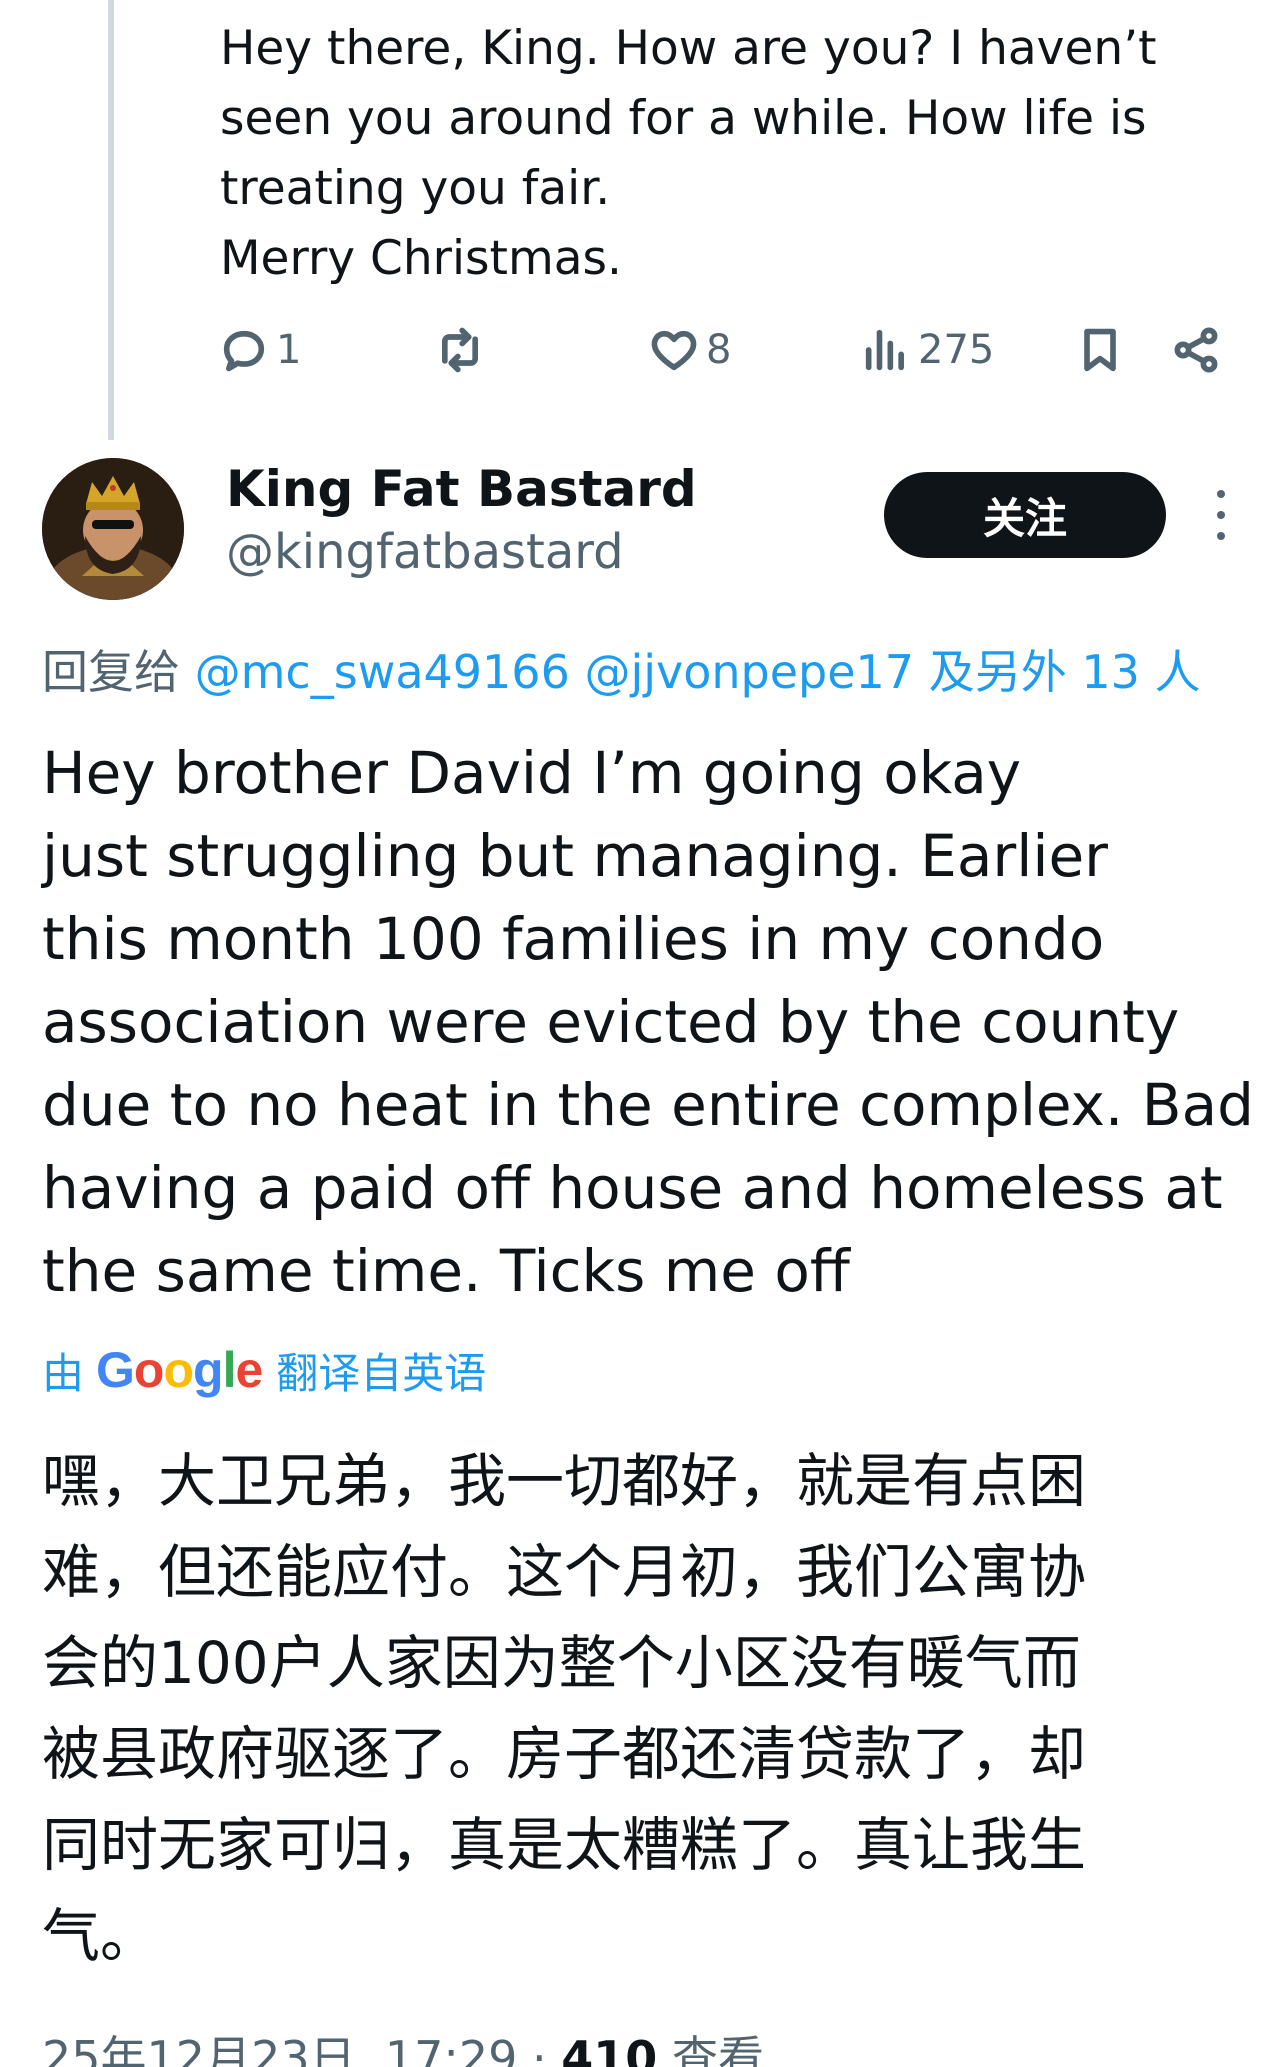 This screenshot has height=2067, width=1280. What do you see at coordinates (564, 1572) in the screenshot?
I see `translated-text-line: 难，但还能应付。这个月初，我们公寓协` at bounding box center [564, 1572].